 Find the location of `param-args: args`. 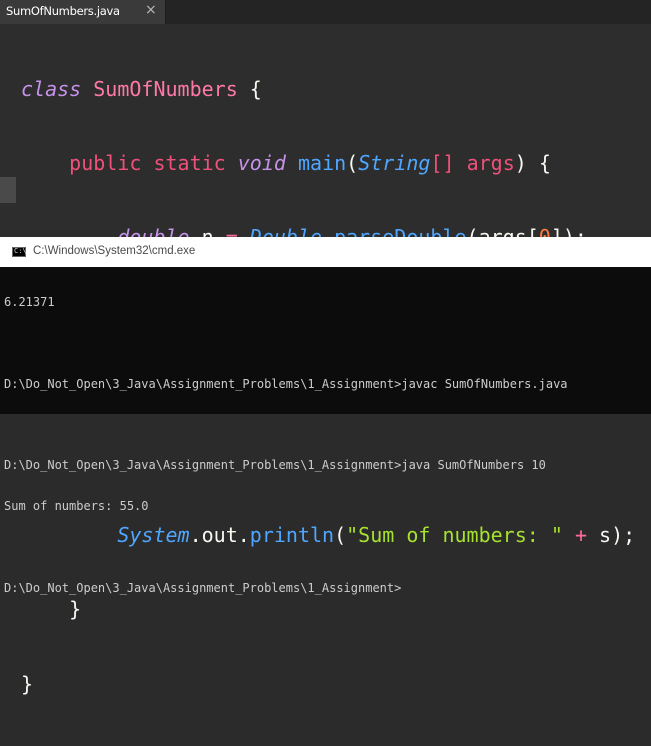

param-args: args is located at coordinates (490, 162).